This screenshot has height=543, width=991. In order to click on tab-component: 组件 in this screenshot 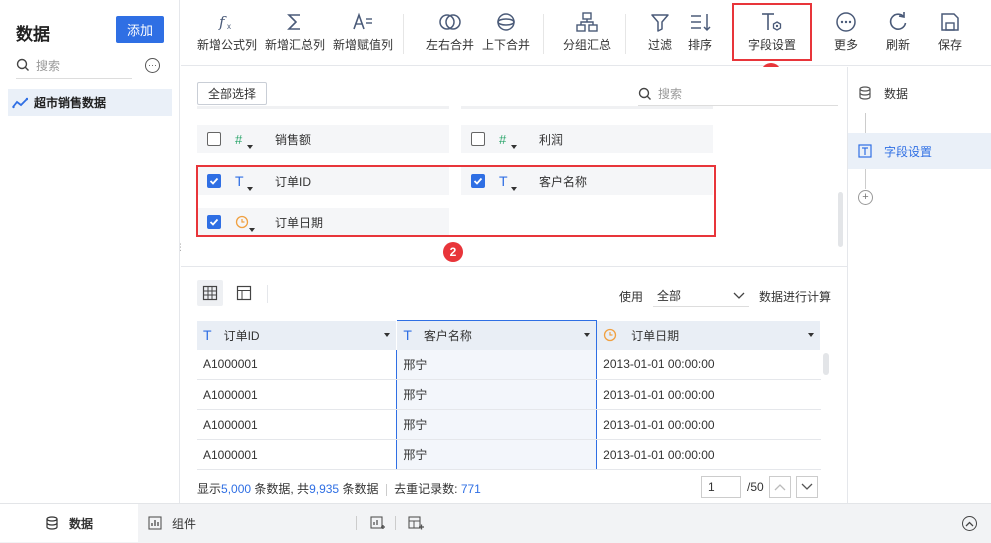, I will do `click(172, 523)`.